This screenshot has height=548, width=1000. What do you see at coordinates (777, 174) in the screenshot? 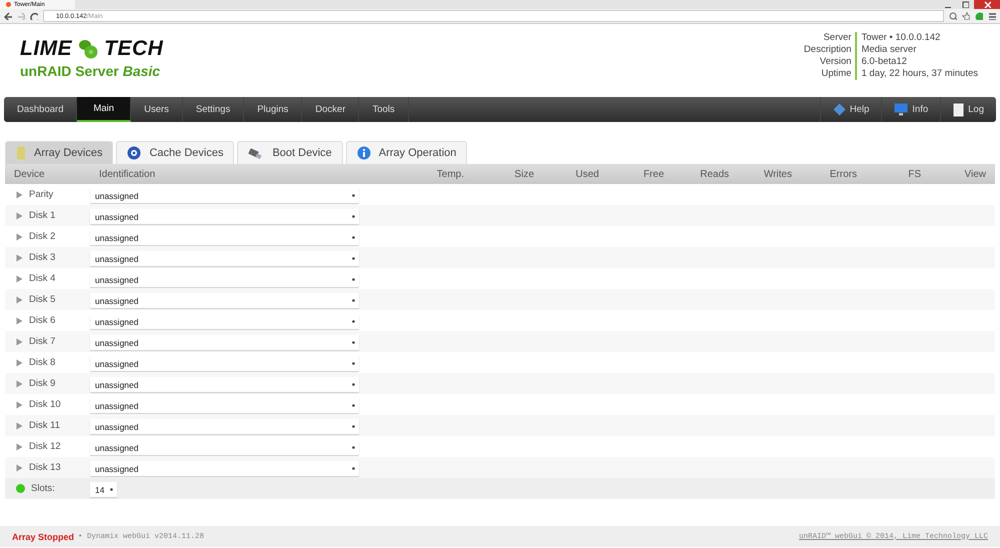
I see `column-header: Writes` at bounding box center [777, 174].